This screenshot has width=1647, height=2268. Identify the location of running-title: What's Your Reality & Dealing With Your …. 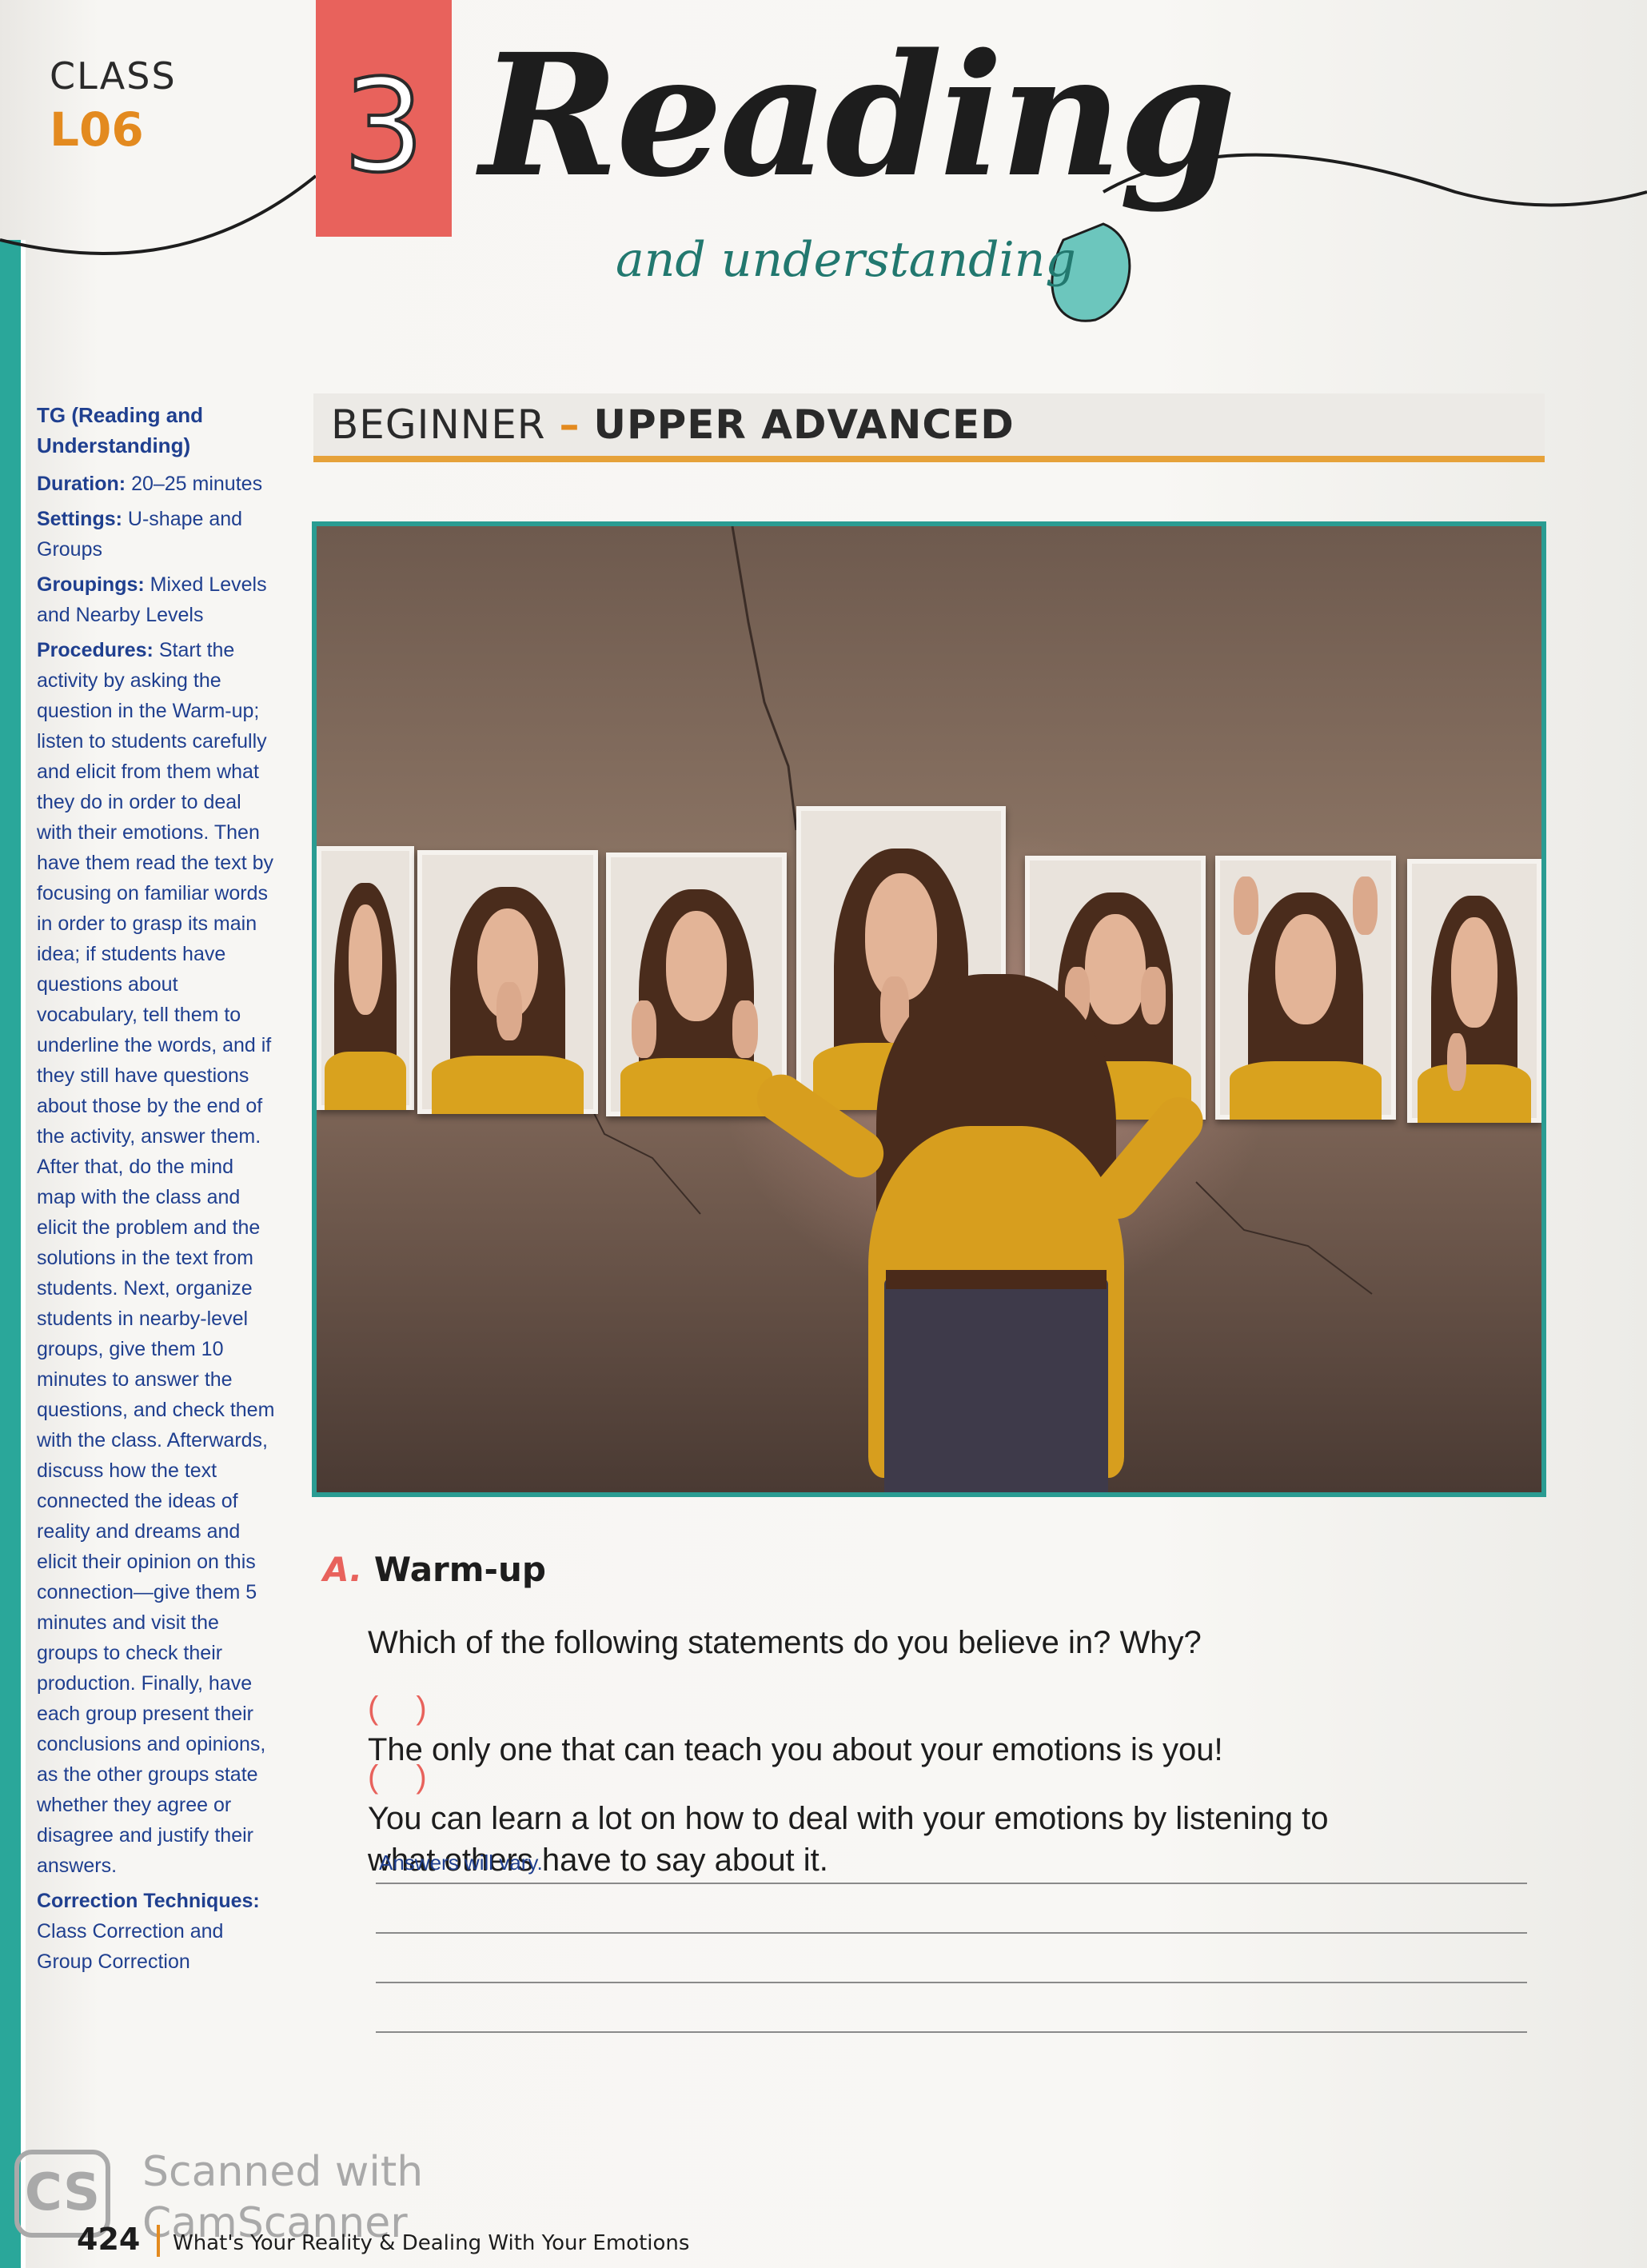
(431, 2243).